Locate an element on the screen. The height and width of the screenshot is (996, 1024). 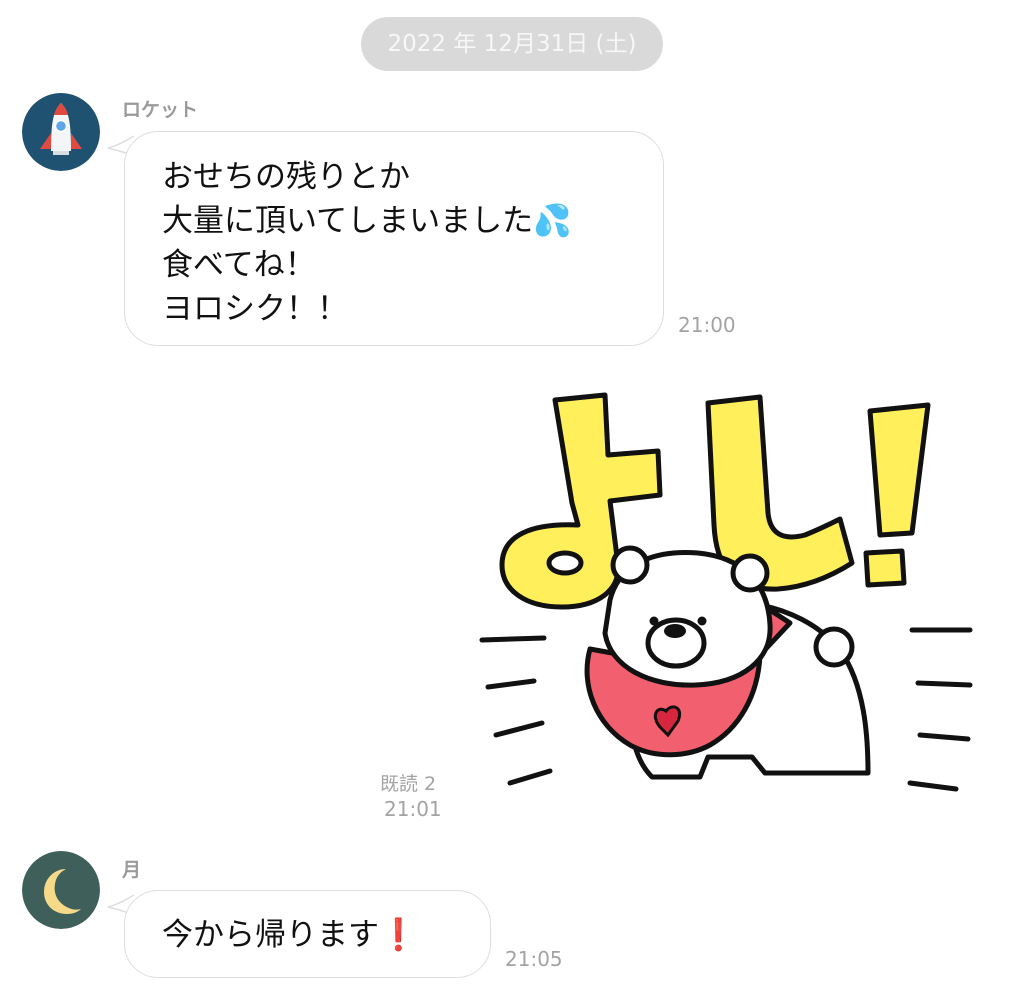
moon-icon is located at coordinates (61, 890).